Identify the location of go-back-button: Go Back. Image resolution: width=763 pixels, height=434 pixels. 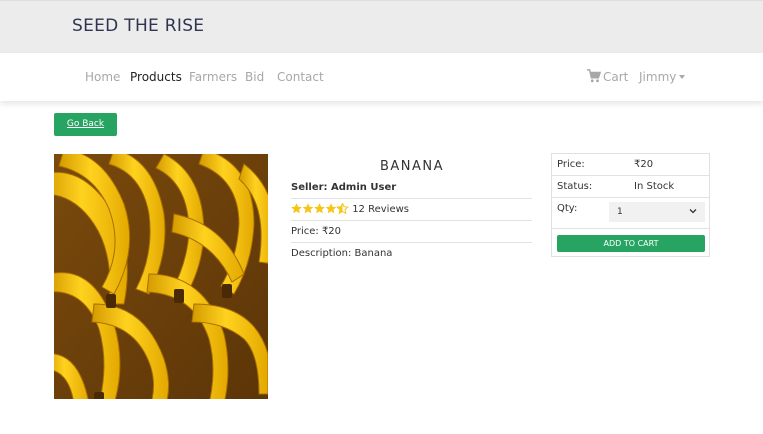
(85, 124).